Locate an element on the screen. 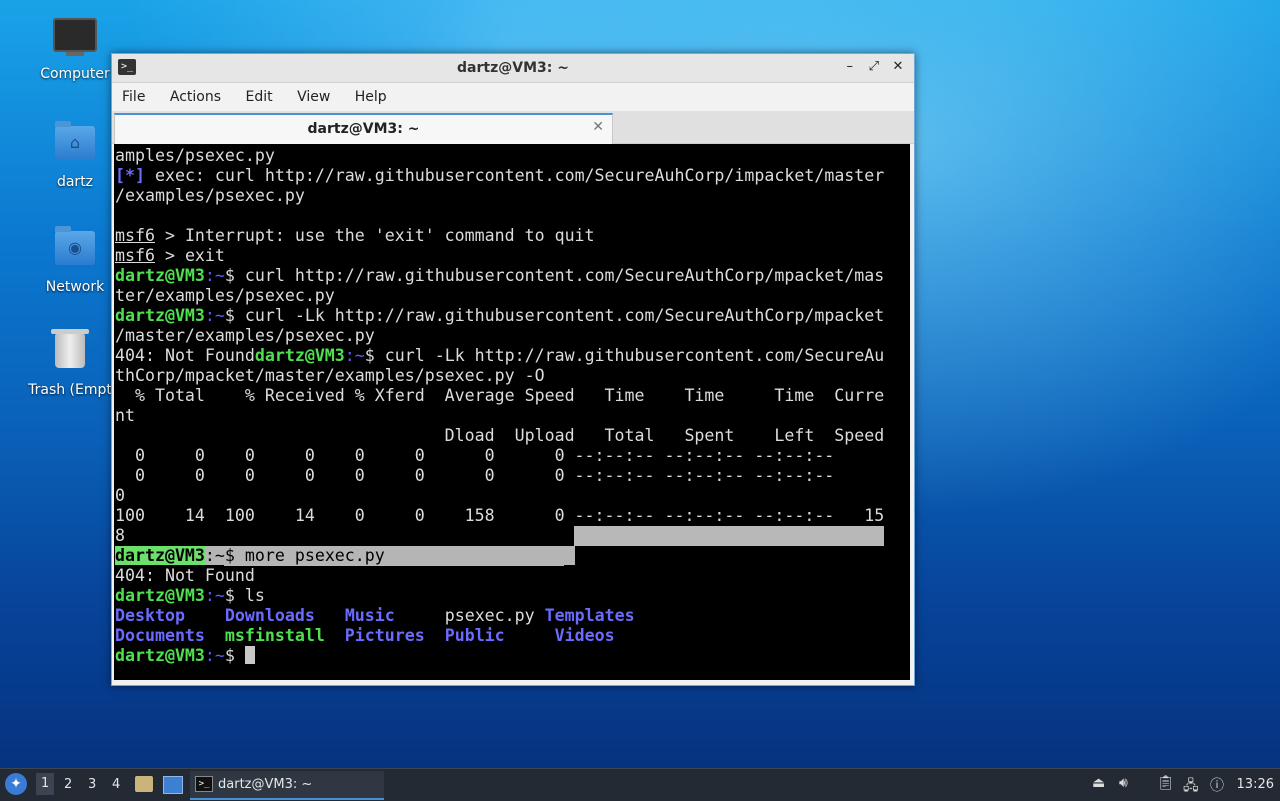 This screenshot has width=1280, height=801. terminal-cursor is located at coordinates (249, 655).